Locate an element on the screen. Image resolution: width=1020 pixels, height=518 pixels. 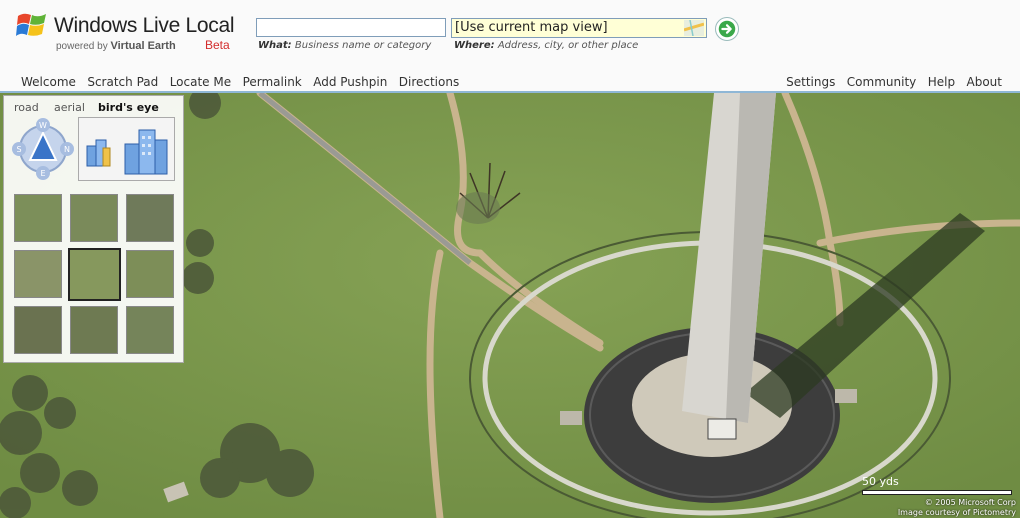
where-search-input: [Use current map view] is located at coordinates (579, 28).